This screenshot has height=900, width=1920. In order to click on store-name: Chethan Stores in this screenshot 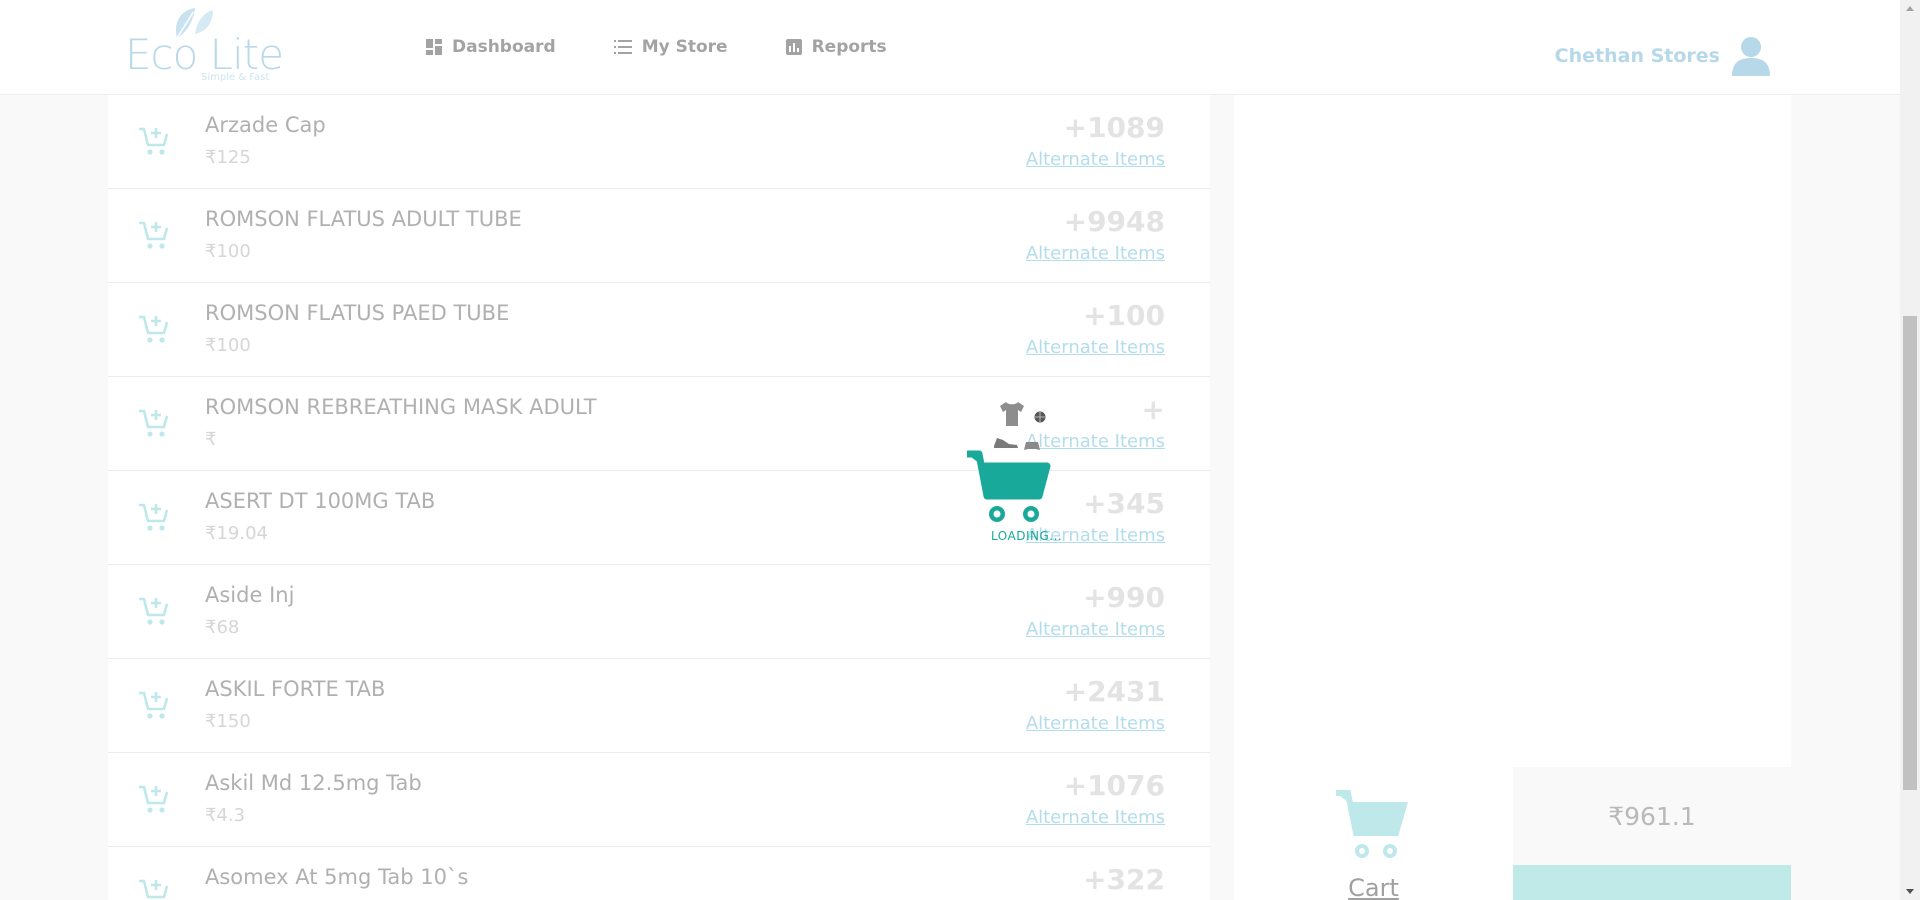, I will do `click(1637, 56)`.